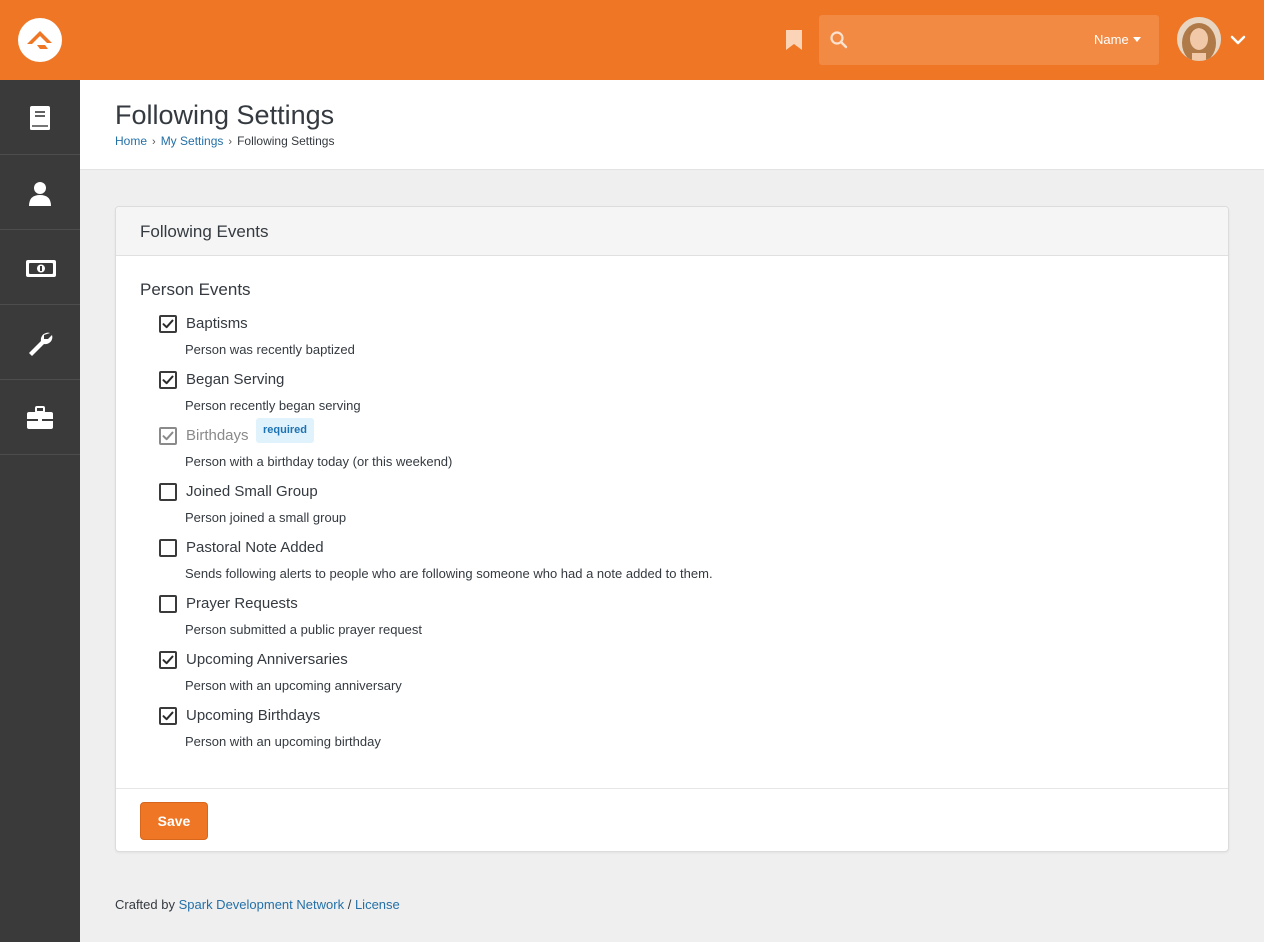 The width and height of the screenshot is (1264, 942). I want to click on briefcase-icon, so click(40, 417).